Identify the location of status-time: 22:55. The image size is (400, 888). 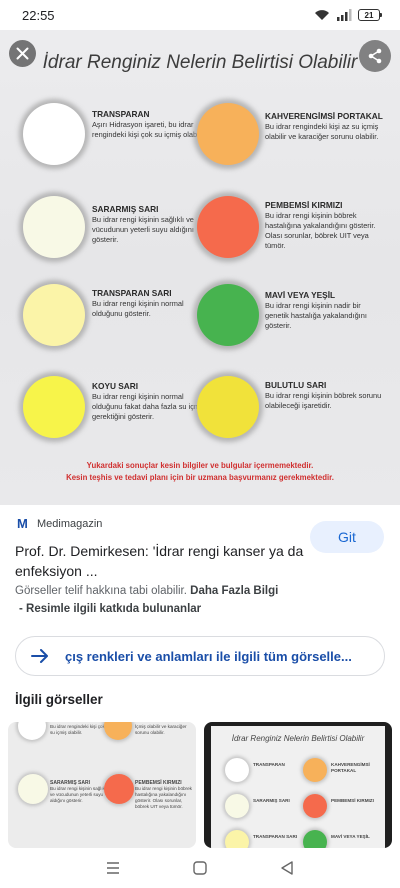
(38, 15).